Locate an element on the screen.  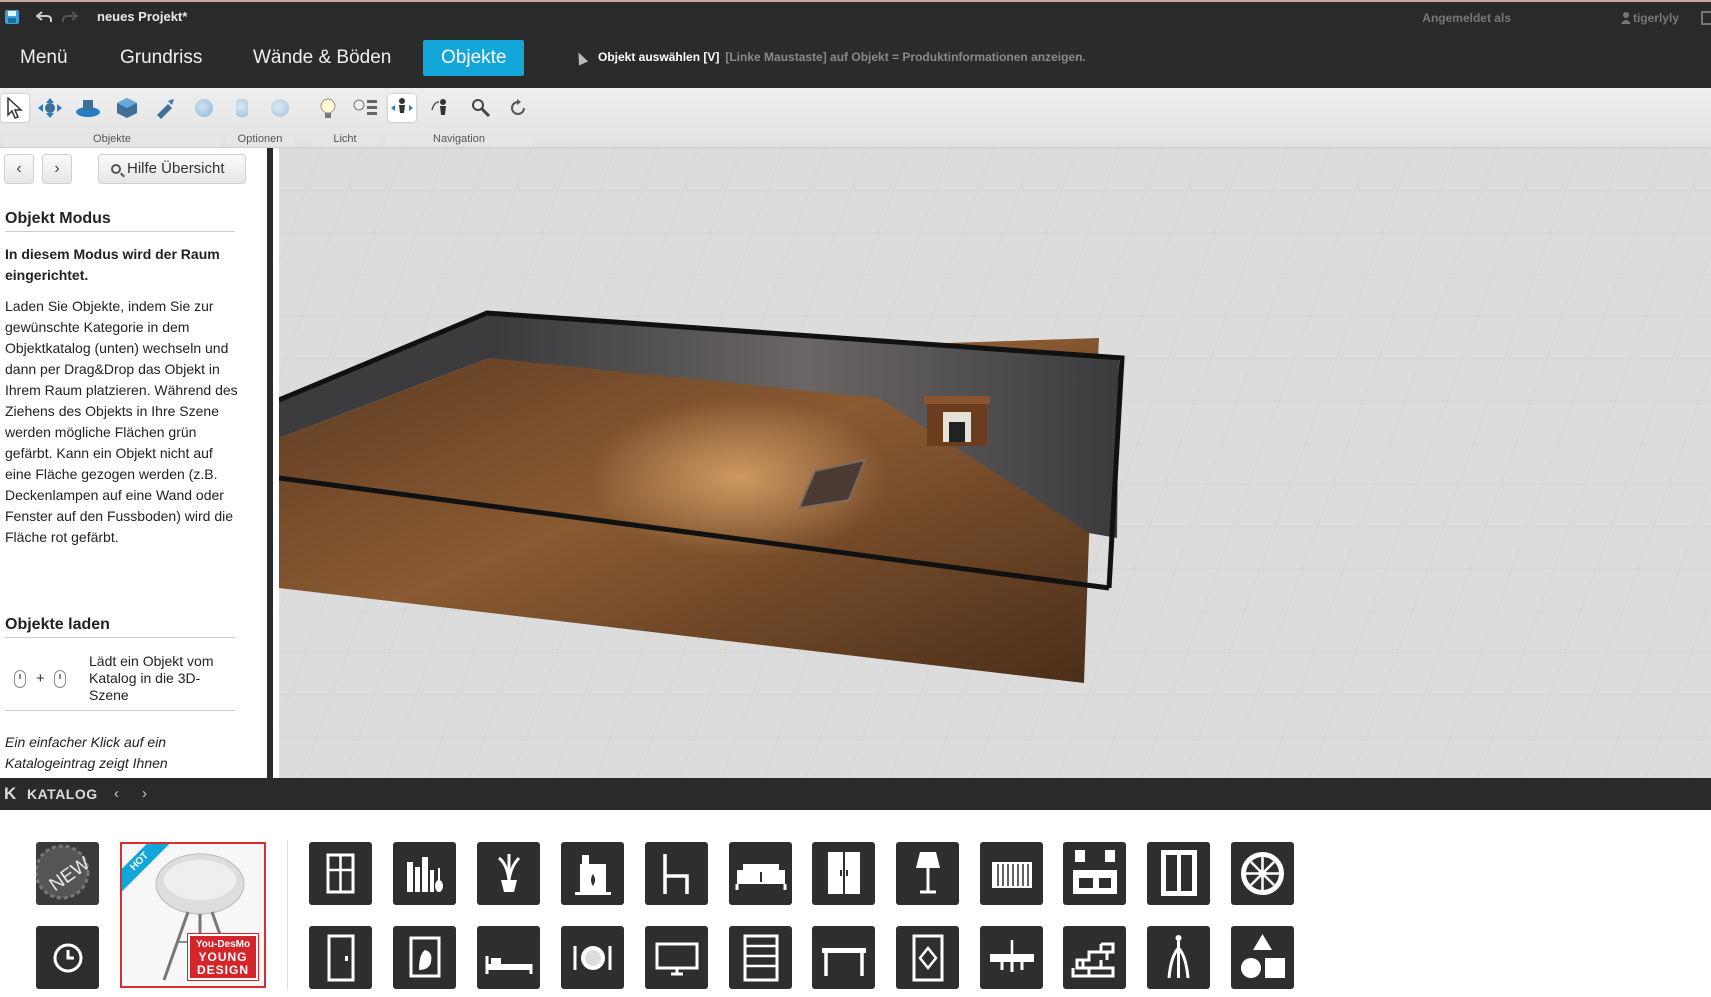
category-walls is located at coordinates (1094, 957).